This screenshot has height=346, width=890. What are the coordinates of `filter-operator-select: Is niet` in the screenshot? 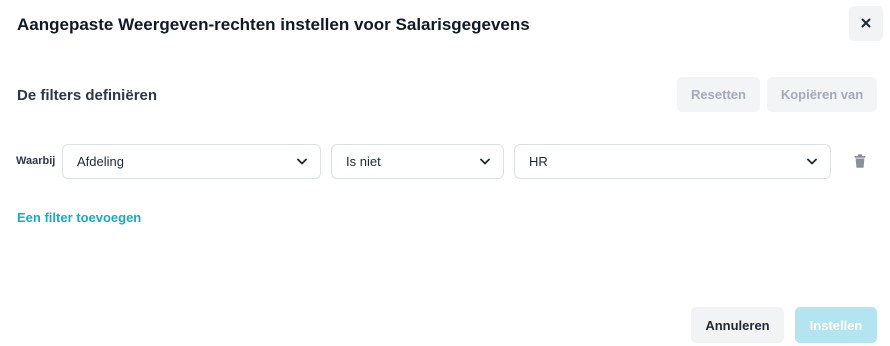 It's located at (417, 161).